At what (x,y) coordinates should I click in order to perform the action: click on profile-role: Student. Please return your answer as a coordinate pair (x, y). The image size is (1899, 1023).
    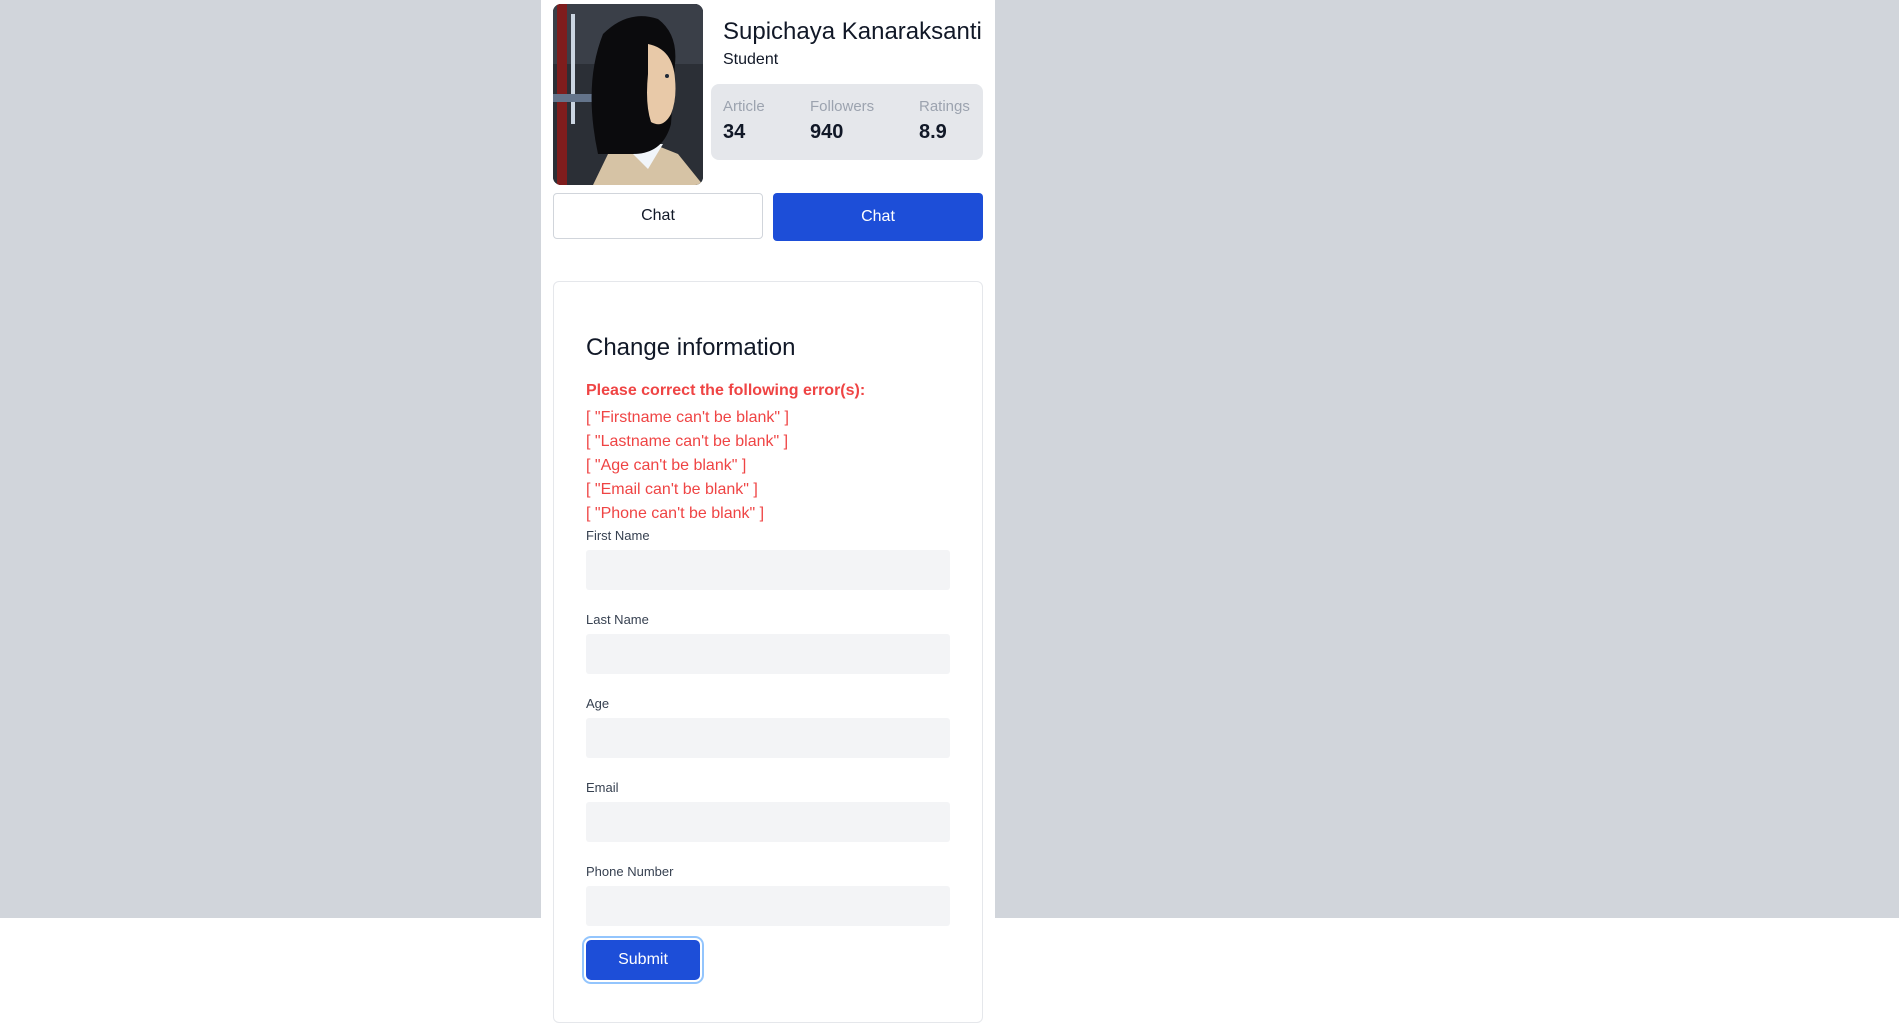
    Looking at the image, I should click on (751, 59).